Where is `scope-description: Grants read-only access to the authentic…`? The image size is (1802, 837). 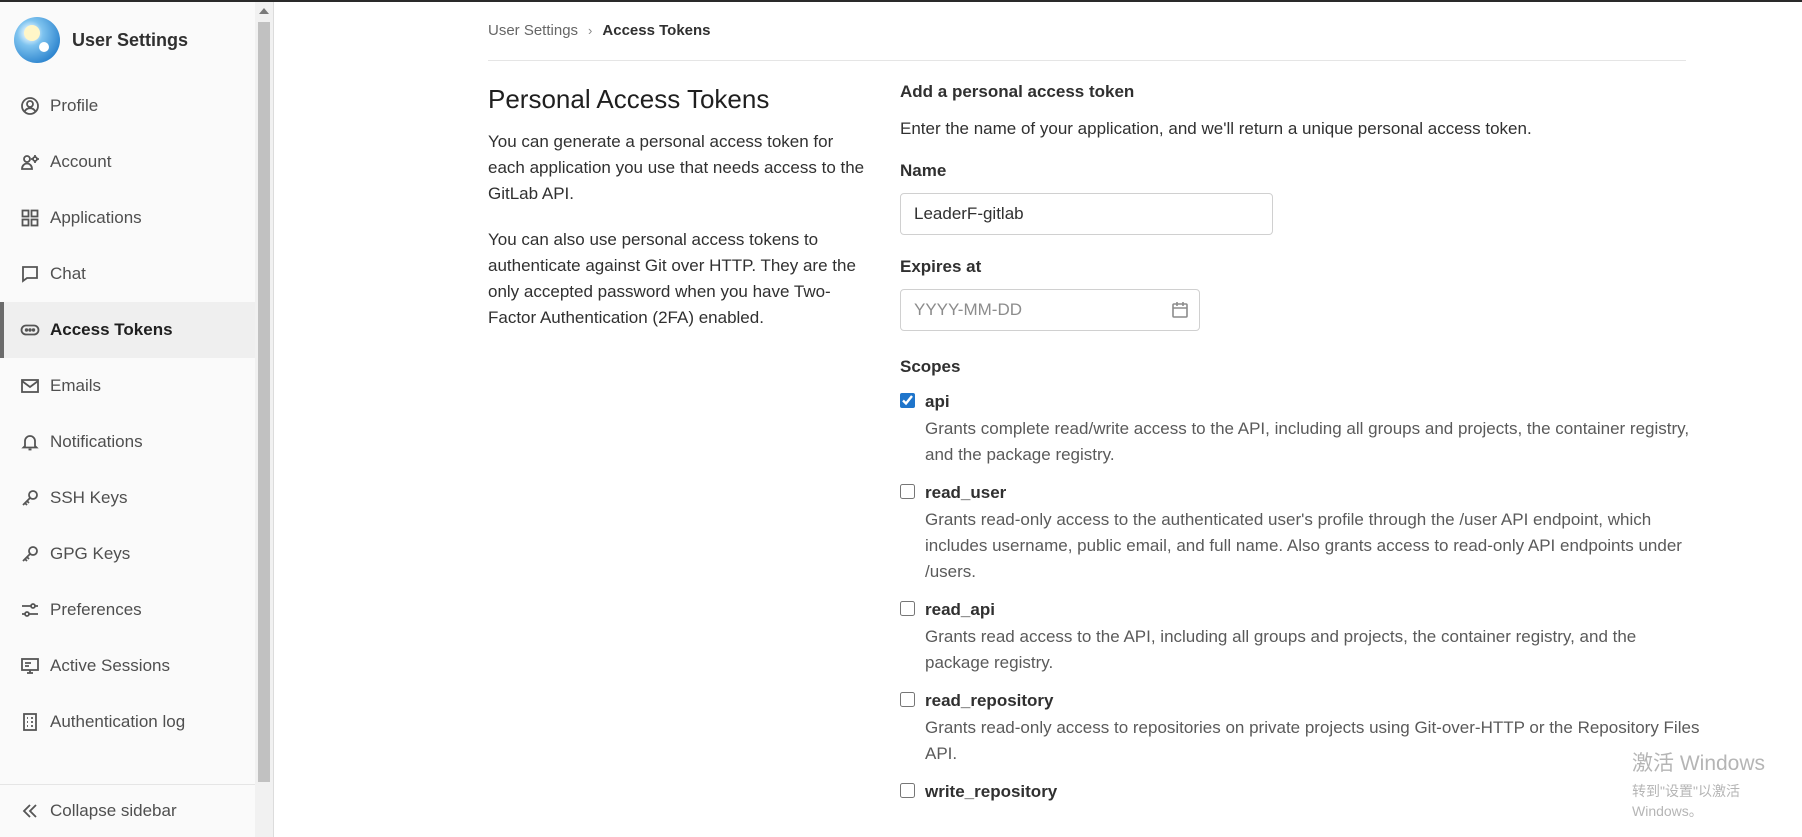 scope-description: Grants read-only access to the authentic… is located at coordinates (1303, 545).